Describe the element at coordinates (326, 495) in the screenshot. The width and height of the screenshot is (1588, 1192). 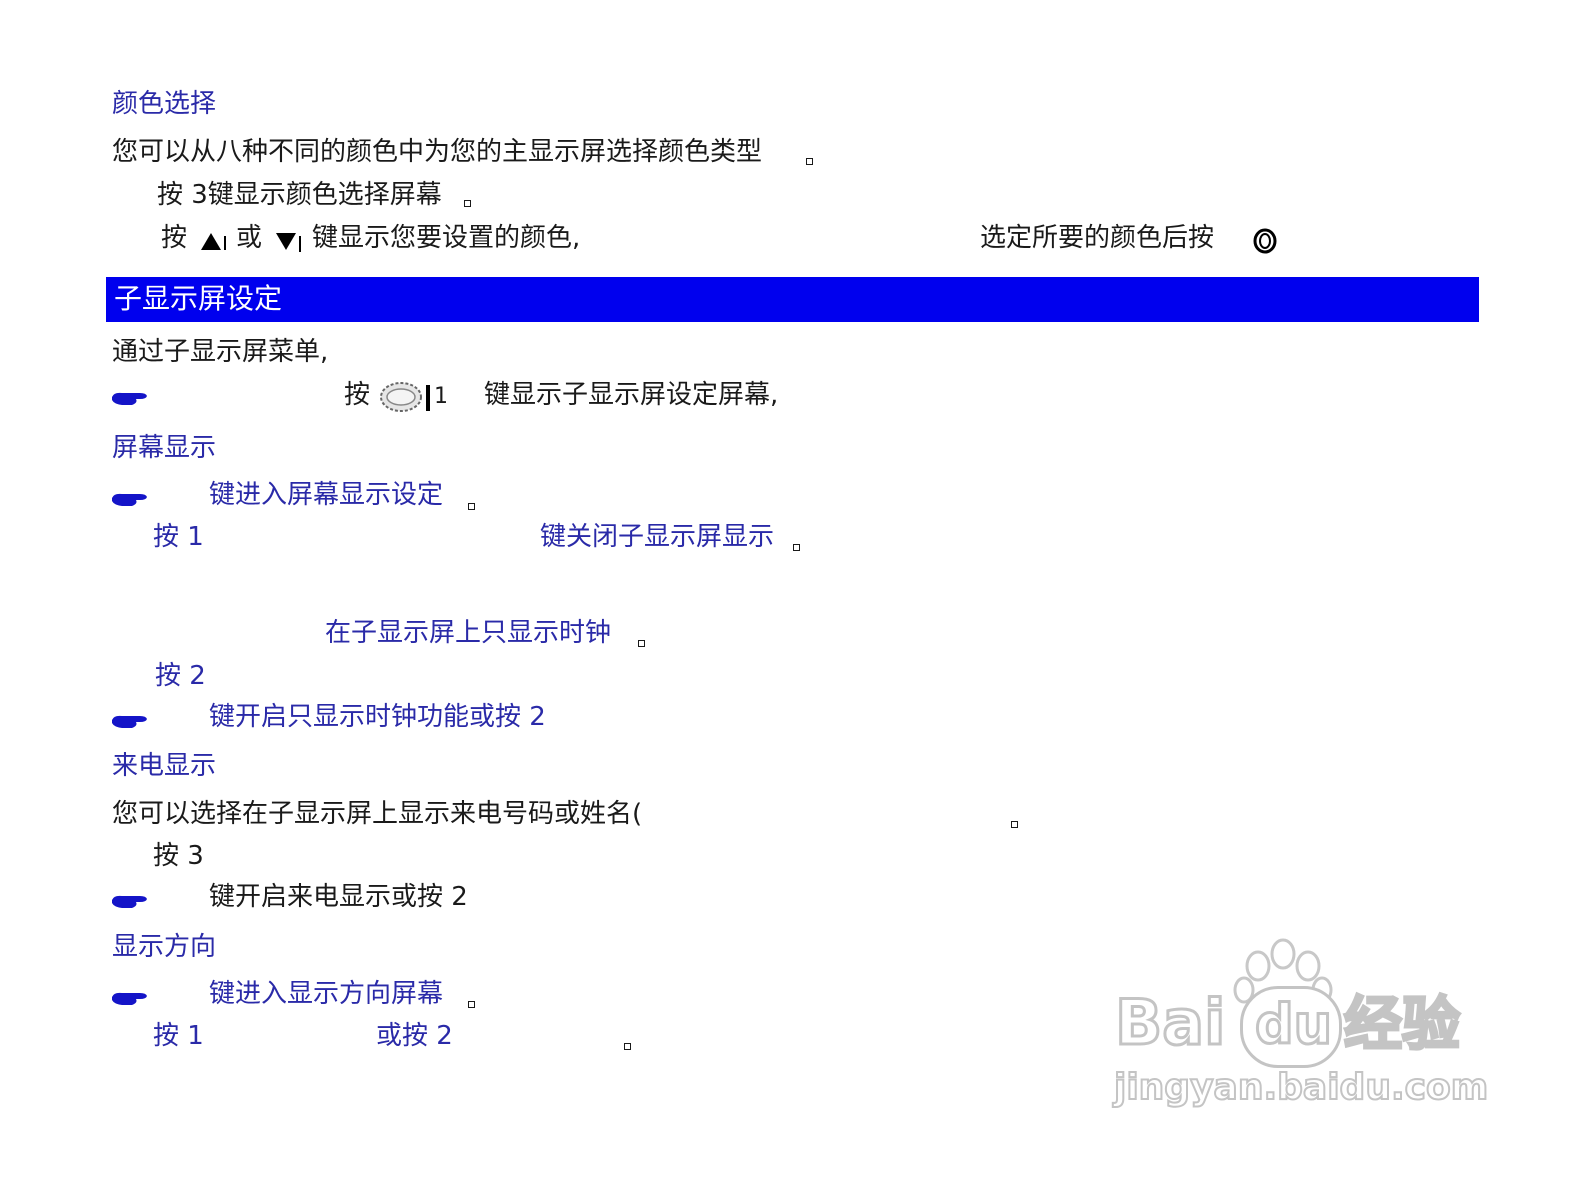
I see `screen-display-enter: 键进入屏幕显示设定` at that location.